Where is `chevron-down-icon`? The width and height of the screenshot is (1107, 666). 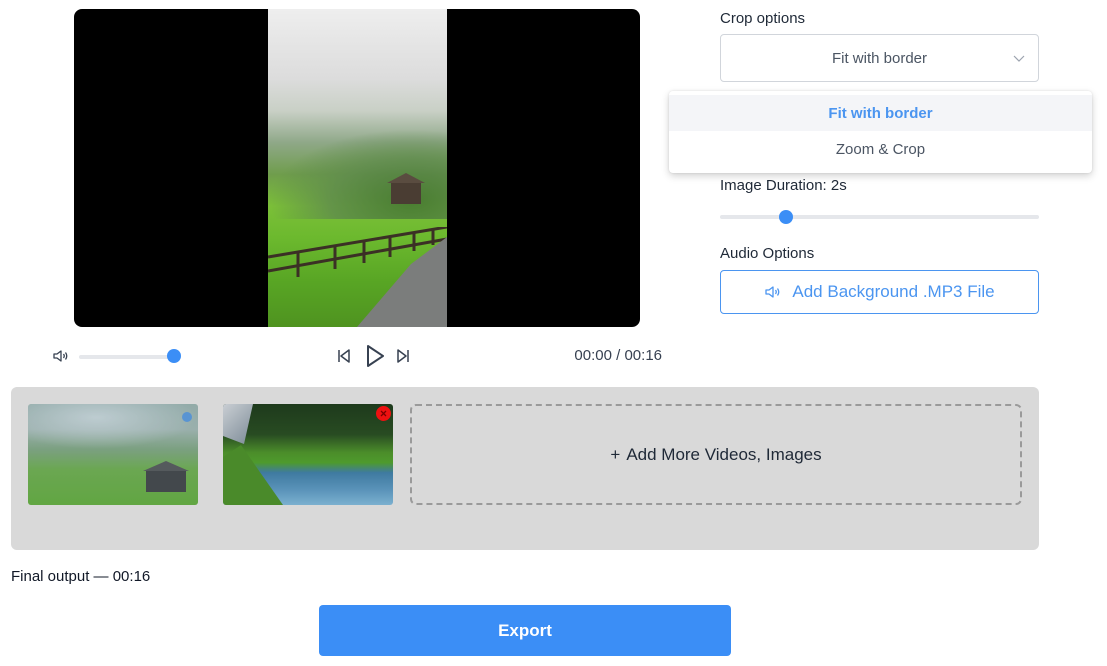
chevron-down-icon is located at coordinates (1019, 58).